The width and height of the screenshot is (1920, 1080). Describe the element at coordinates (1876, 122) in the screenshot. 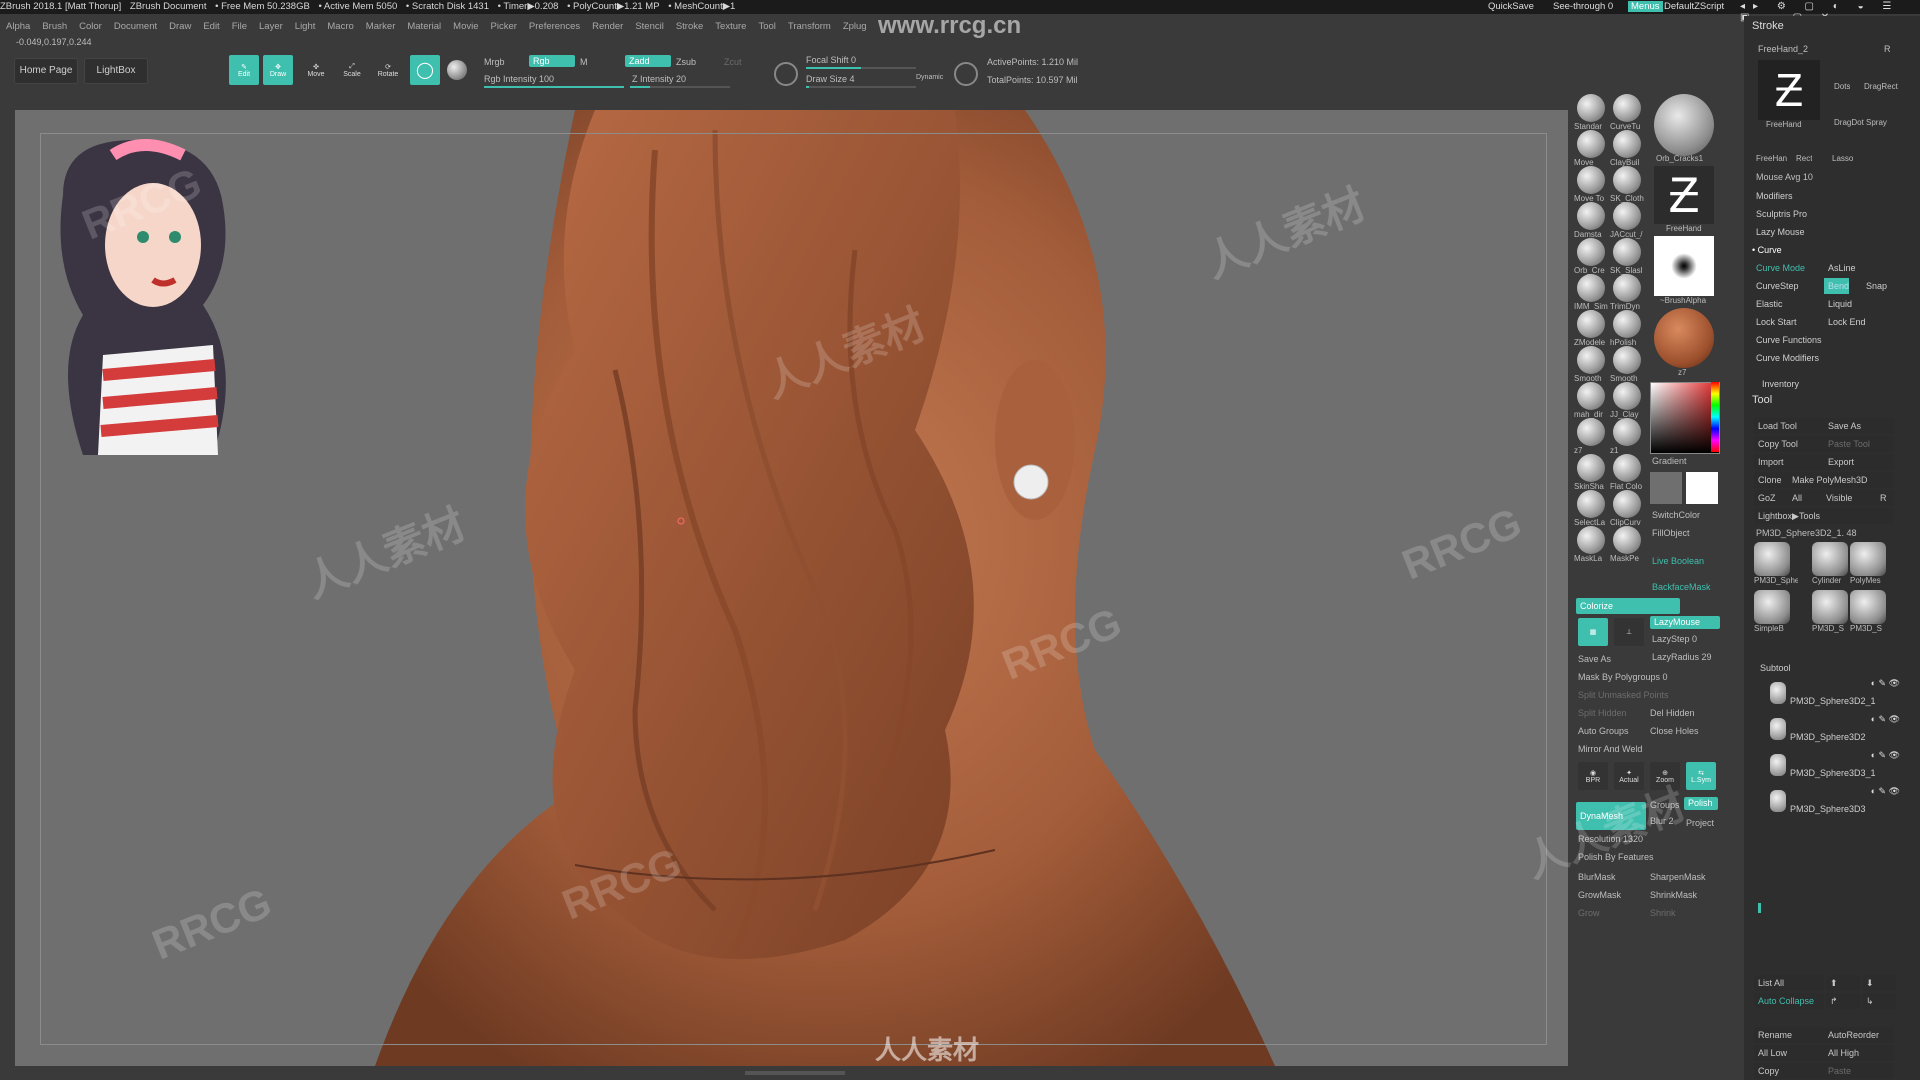

I see `spray-stroke-button: Spray` at that location.